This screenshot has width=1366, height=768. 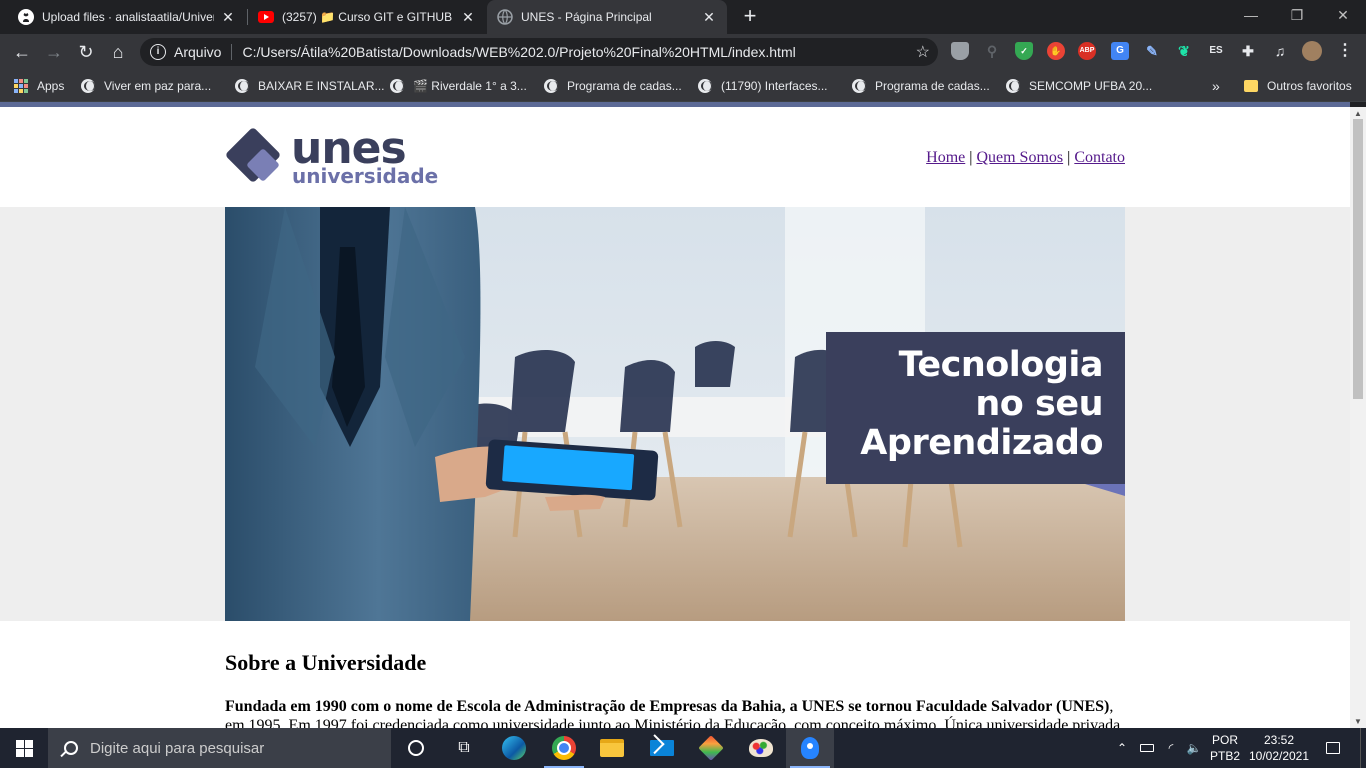 What do you see at coordinates (86, 52) in the screenshot?
I see `reload-button: ↻` at bounding box center [86, 52].